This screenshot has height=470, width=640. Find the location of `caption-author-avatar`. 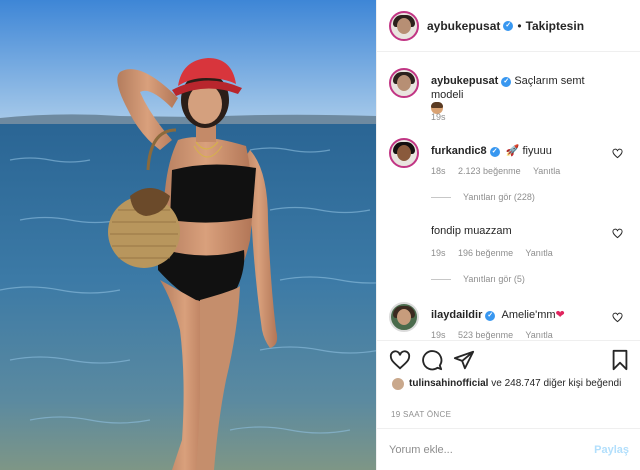

caption-author-avatar is located at coordinates (404, 83).